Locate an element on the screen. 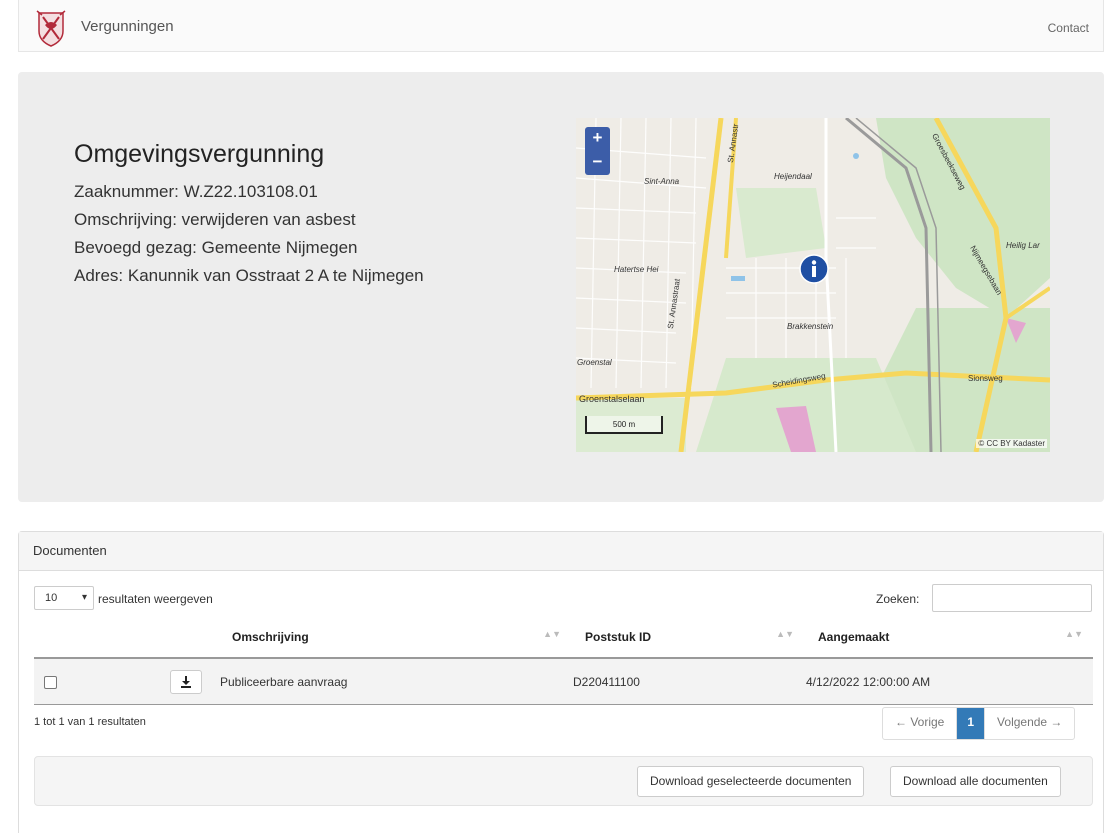  row-select-cell is located at coordinates (65, 681).